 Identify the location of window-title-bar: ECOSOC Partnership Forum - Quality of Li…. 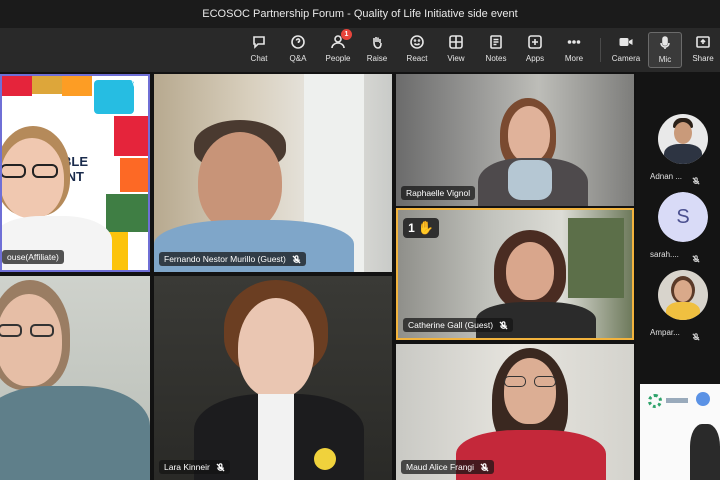
(360, 14).